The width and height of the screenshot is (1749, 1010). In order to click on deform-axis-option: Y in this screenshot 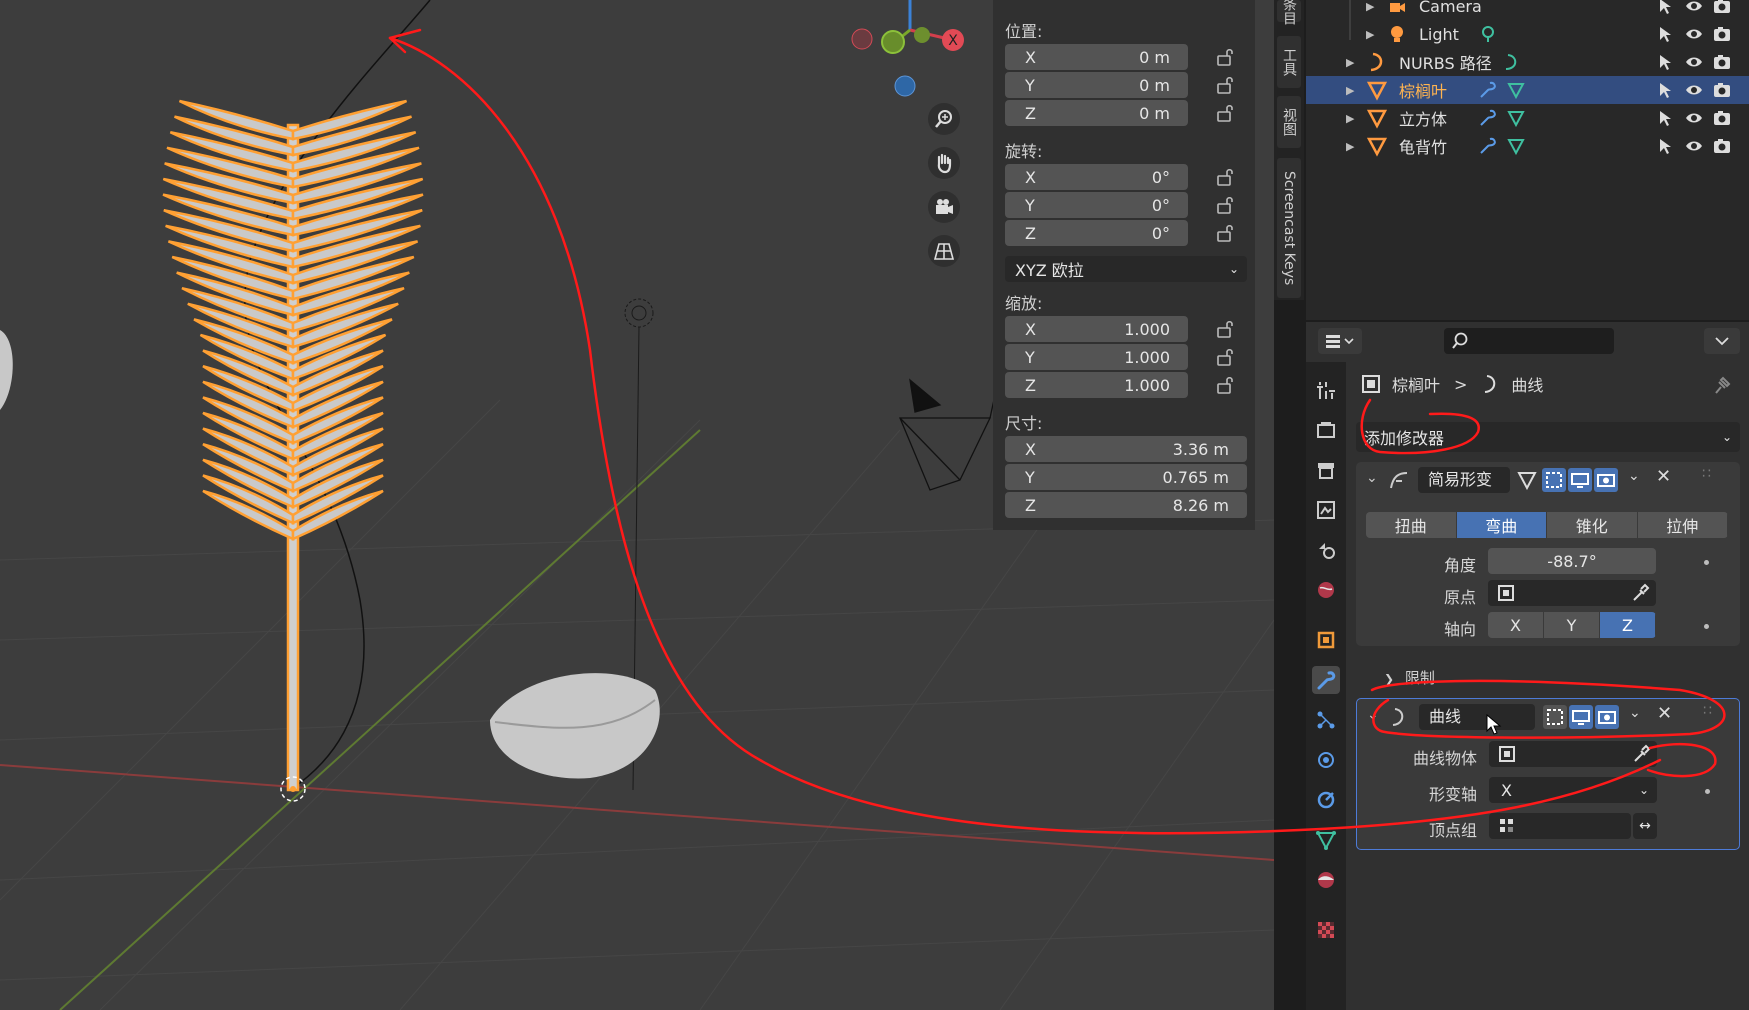, I will do `click(1572, 625)`.